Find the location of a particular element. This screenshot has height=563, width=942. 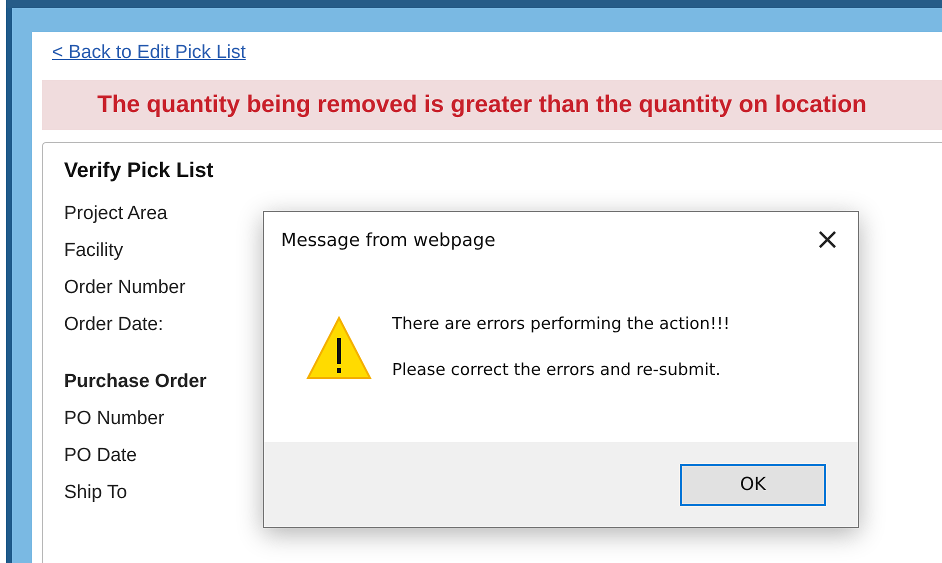

field-label: PO Number is located at coordinates (114, 419).